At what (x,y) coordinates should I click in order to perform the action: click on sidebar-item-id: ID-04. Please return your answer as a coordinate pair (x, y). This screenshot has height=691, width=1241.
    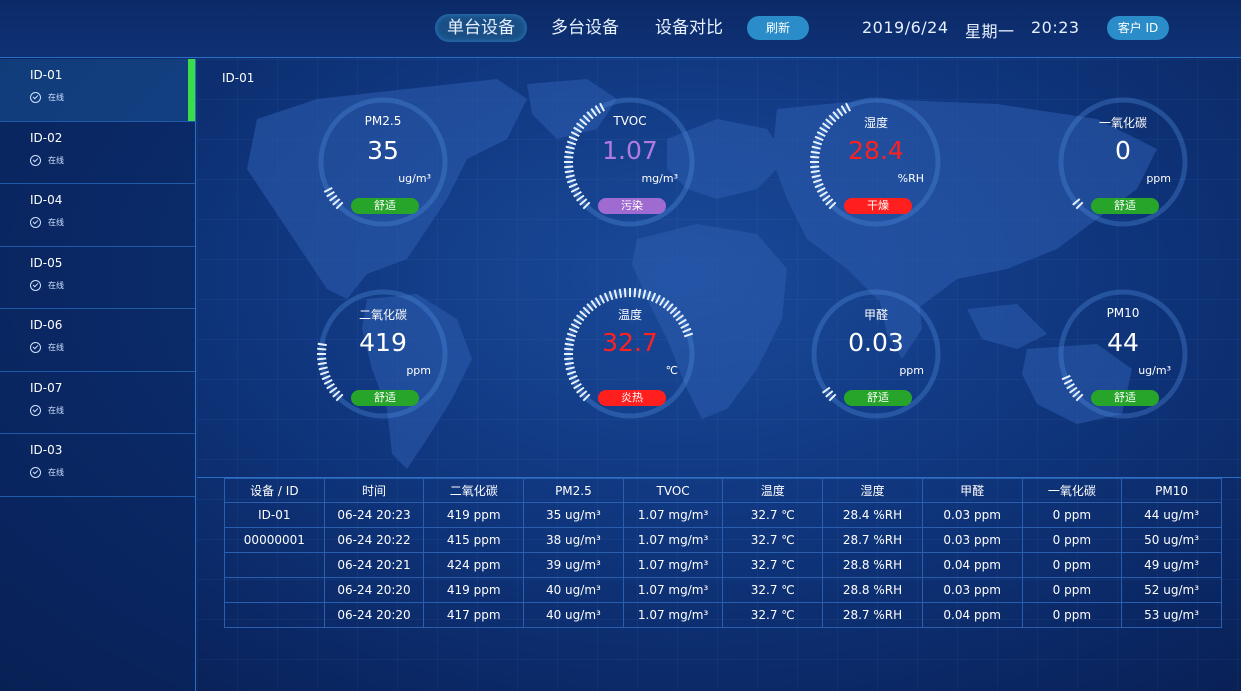
    Looking at the image, I should click on (46, 200).